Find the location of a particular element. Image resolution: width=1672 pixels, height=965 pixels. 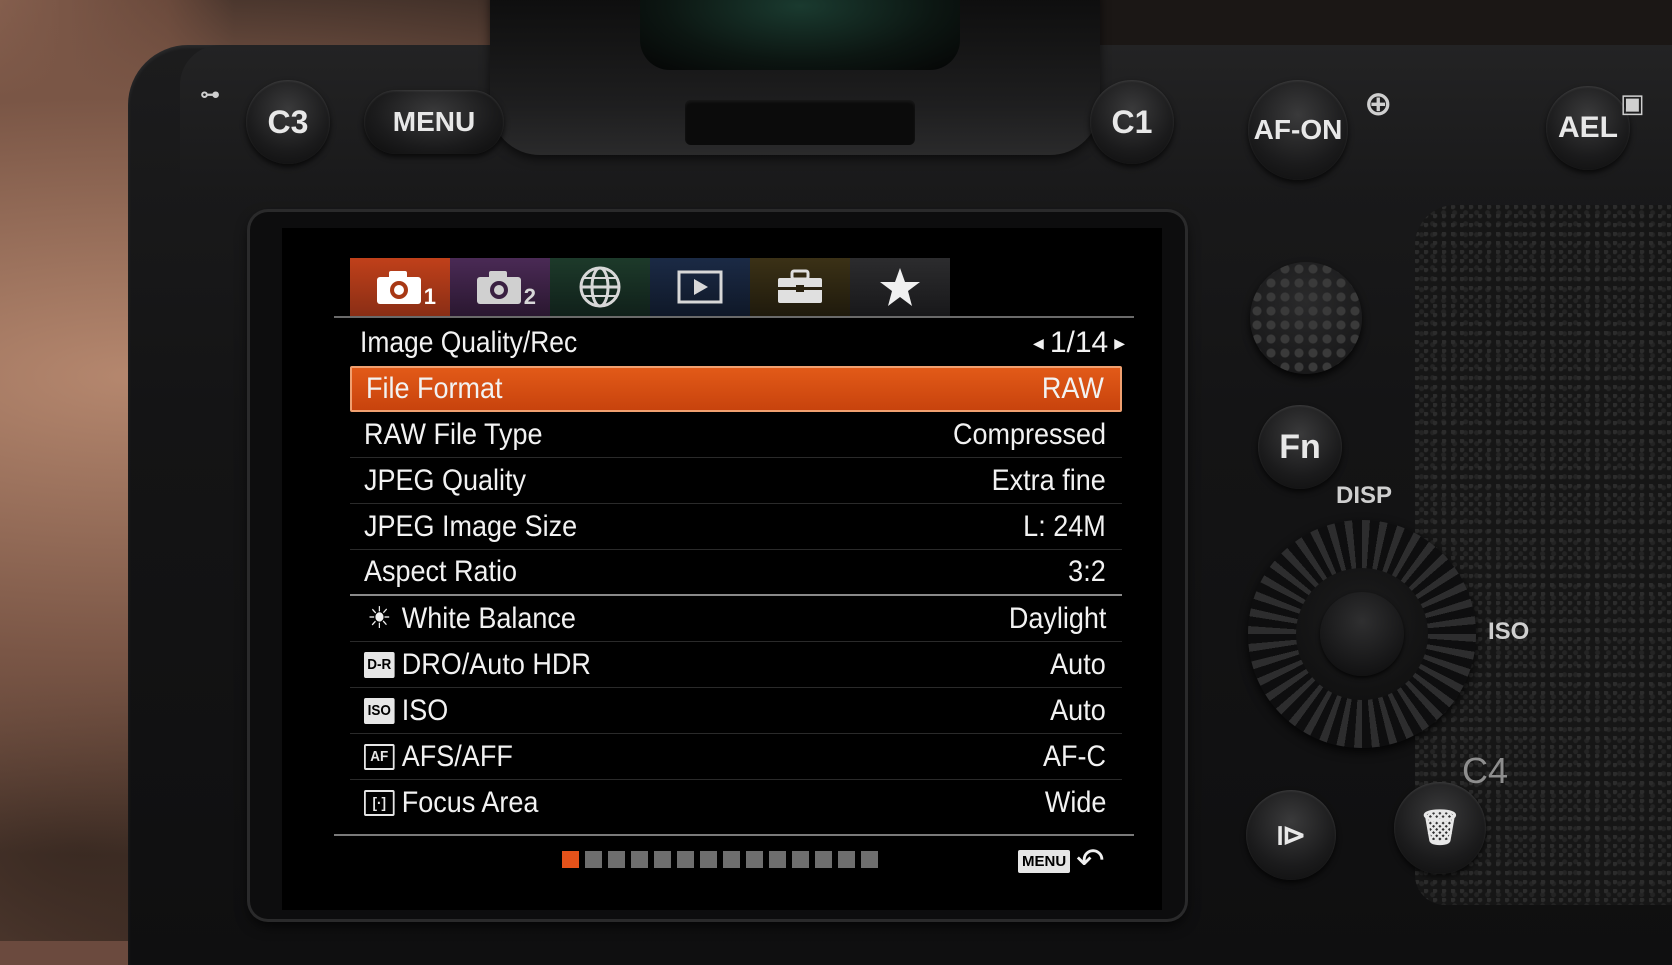

menu-back: MENU ↶ is located at coordinates (1061, 861).